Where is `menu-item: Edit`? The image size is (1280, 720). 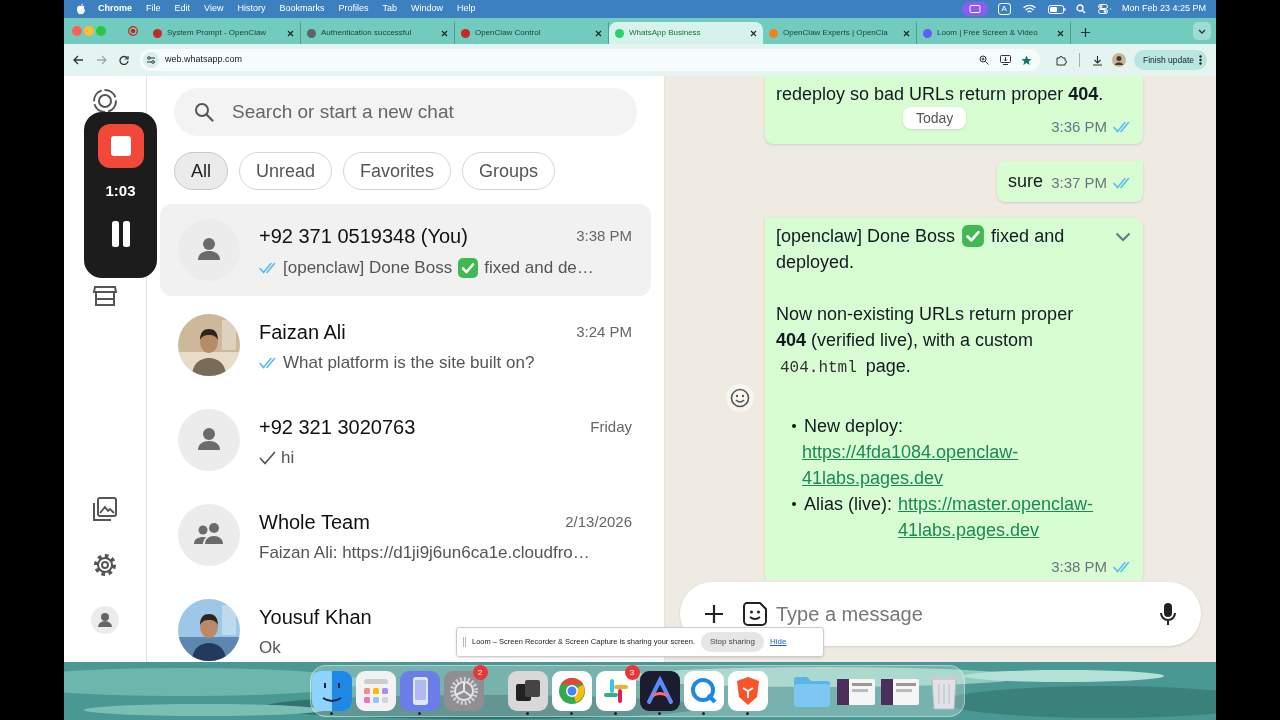
menu-item: Edit is located at coordinates (182, 9).